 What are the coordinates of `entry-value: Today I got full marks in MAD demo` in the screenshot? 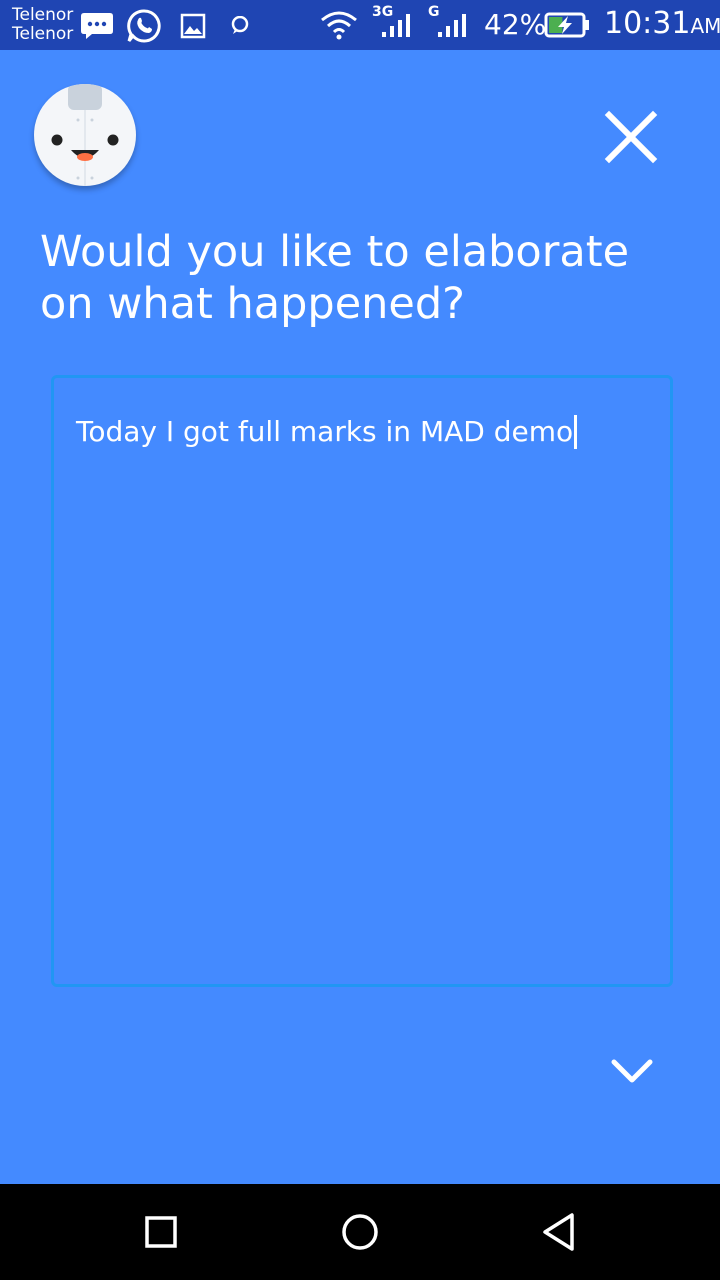 It's located at (325, 431).